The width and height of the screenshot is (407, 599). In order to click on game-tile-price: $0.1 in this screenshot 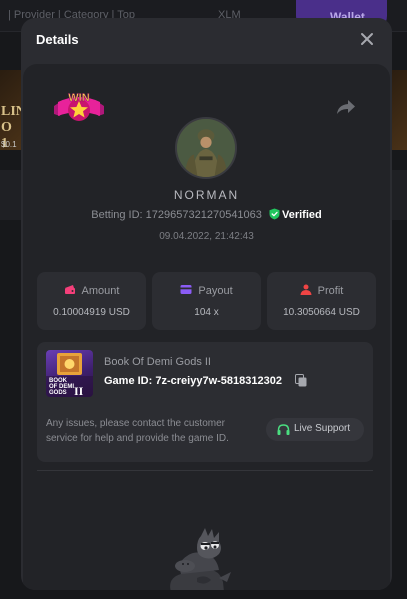, I will do `click(9, 144)`.